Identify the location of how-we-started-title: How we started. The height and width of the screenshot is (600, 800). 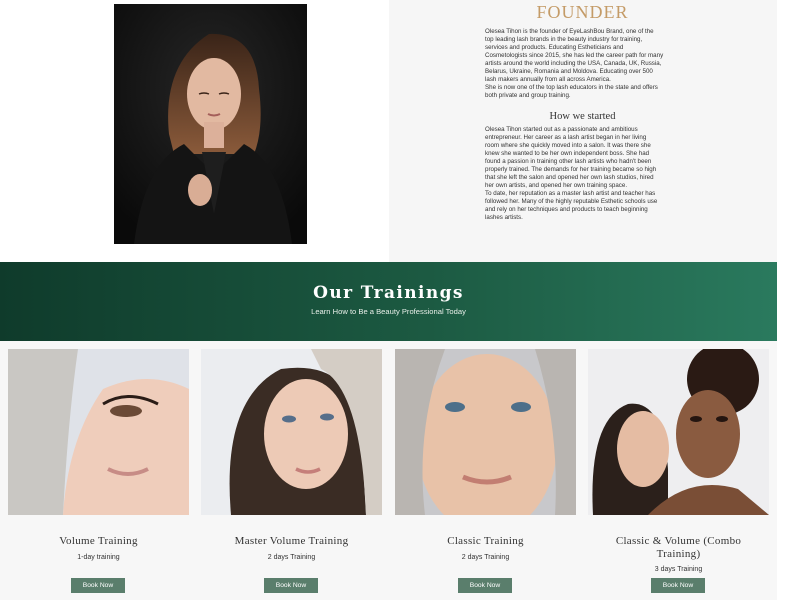
(582, 116).